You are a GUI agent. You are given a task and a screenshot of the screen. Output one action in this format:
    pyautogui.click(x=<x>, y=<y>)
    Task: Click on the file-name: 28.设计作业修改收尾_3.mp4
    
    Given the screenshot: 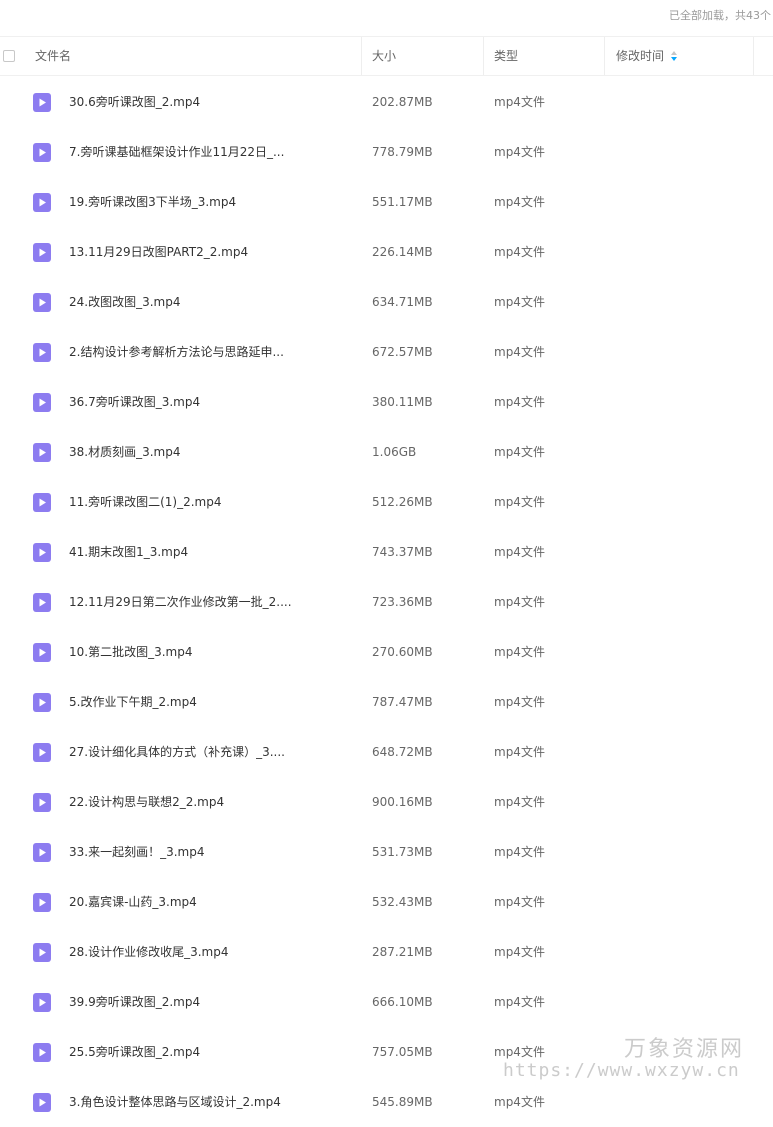 What is the action you would take?
    pyautogui.click(x=148, y=952)
    